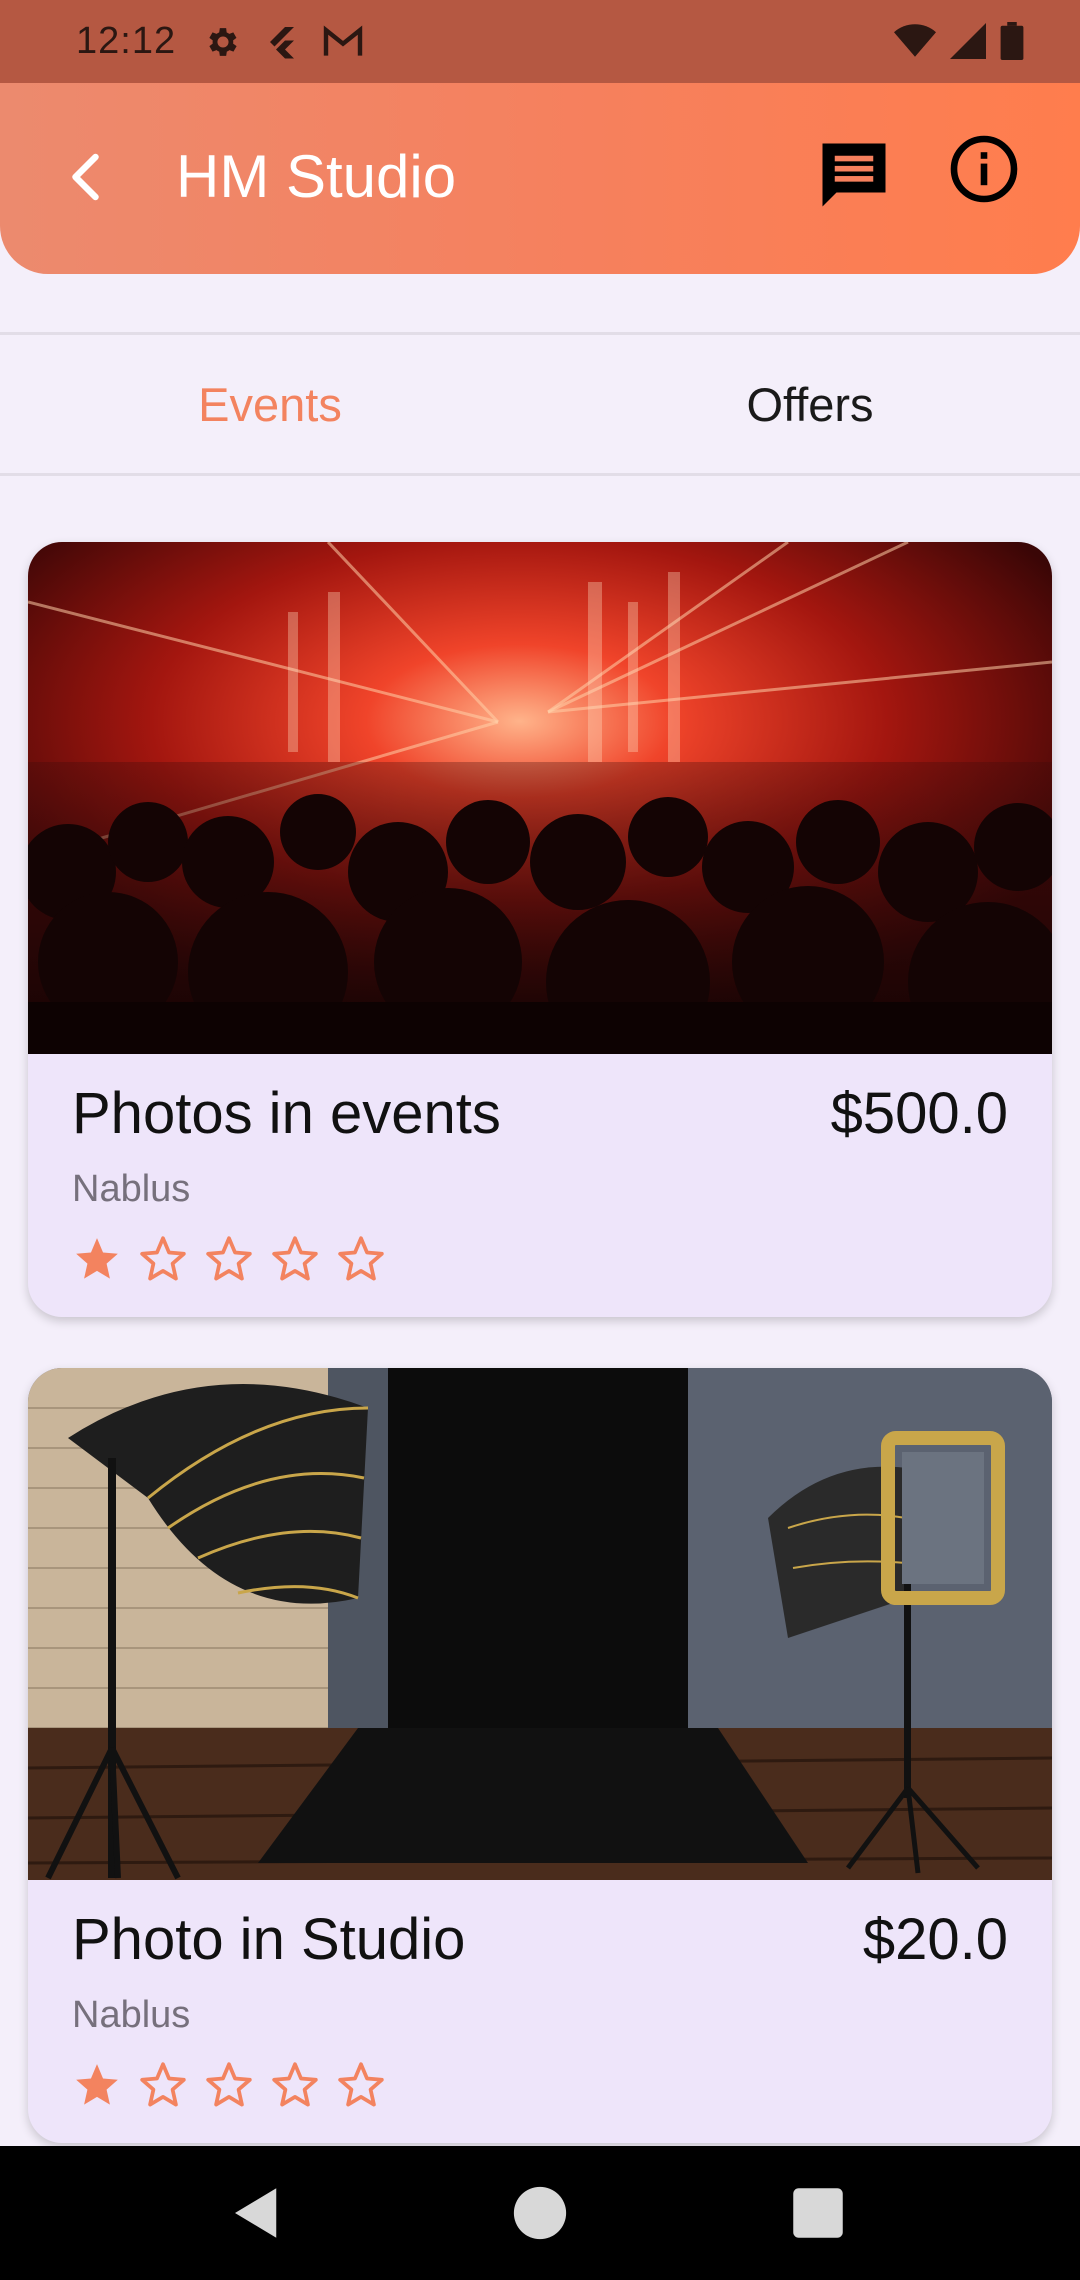 The image size is (1080, 2280). I want to click on tab-offers: Offers, so click(810, 404).